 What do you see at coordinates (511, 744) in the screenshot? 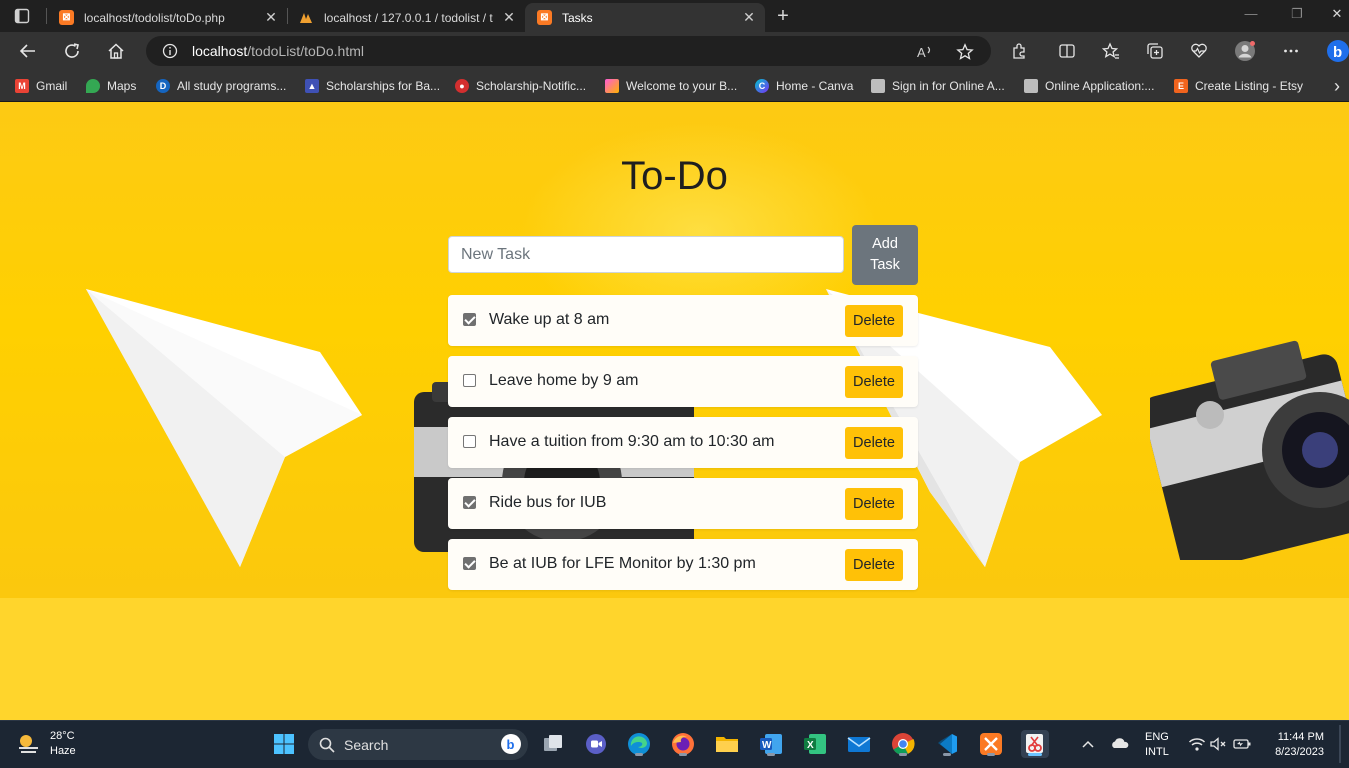
I see `bing-icon: b` at bounding box center [511, 744].